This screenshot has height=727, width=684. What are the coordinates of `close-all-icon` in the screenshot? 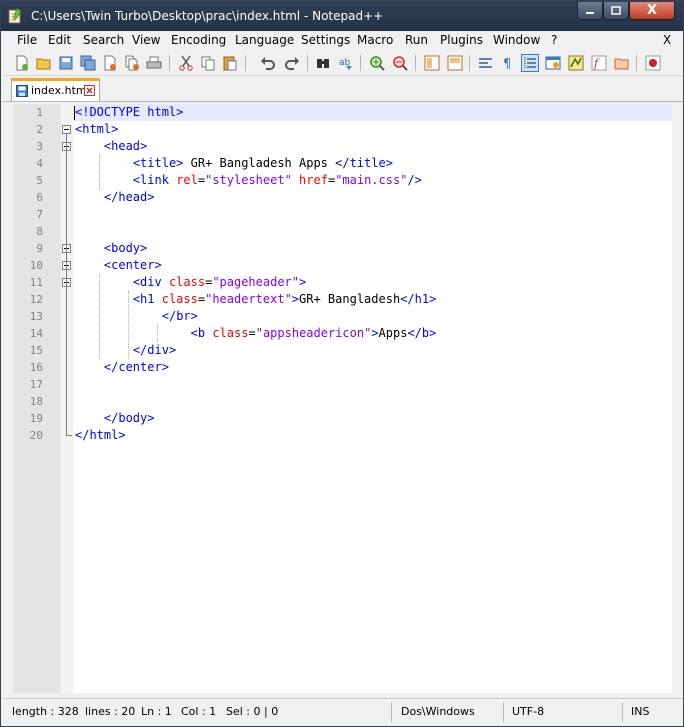 It's located at (132, 63).